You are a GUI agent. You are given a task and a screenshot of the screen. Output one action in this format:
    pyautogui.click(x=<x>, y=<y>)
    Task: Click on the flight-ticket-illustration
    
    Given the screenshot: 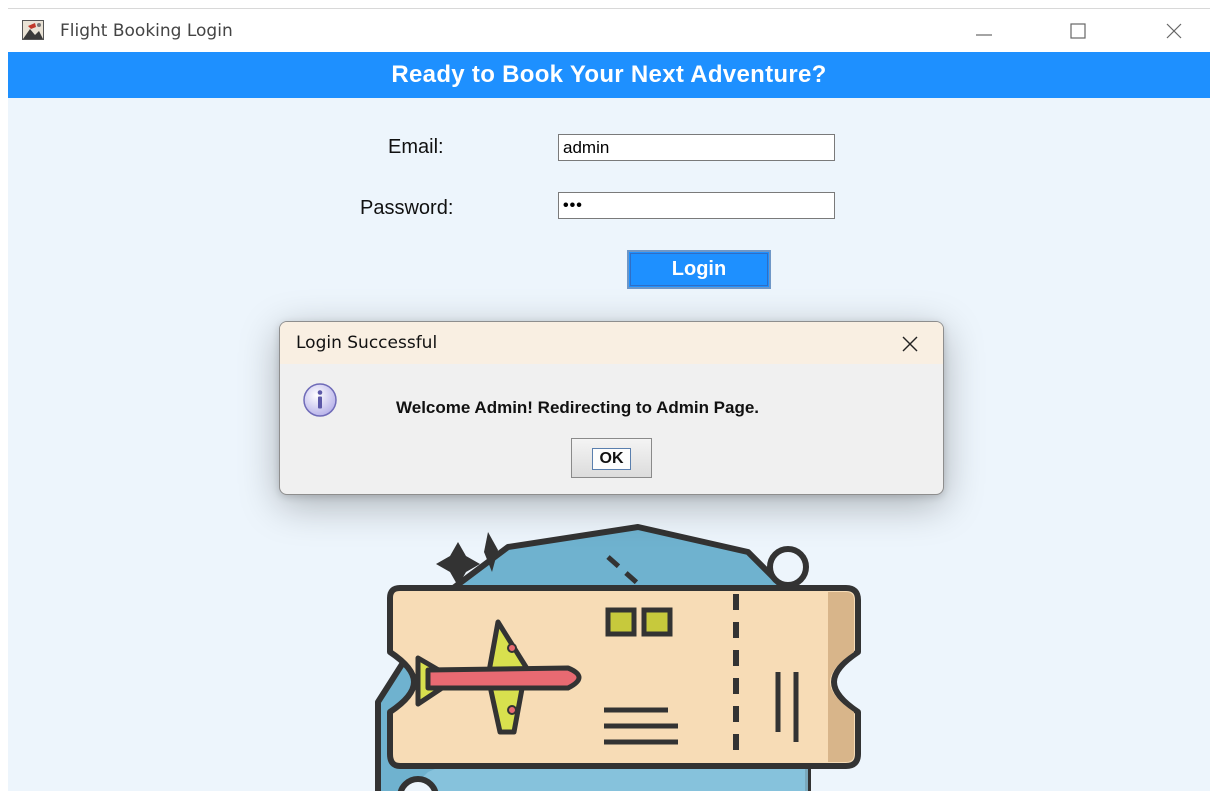 What is the action you would take?
    pyautogui.click(x=618, y=657)
    